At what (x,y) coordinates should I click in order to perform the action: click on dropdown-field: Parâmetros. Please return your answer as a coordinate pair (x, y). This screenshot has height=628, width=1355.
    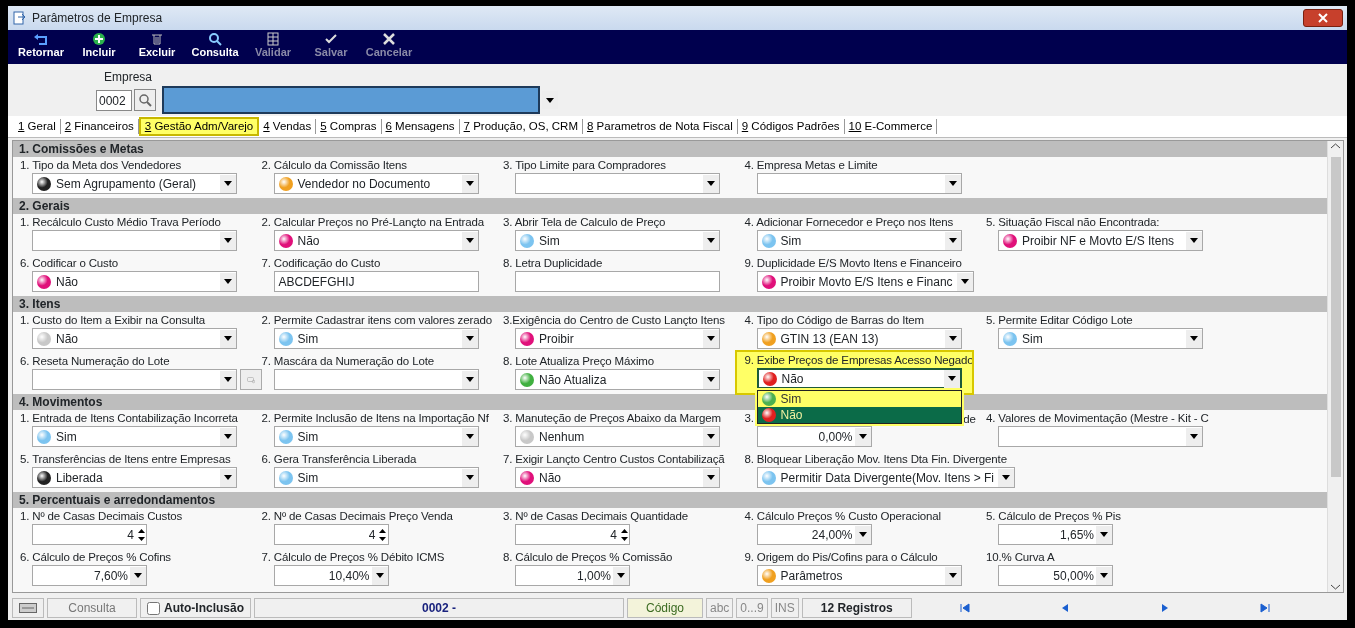
    Looking at the image, I should click on (859, 575).